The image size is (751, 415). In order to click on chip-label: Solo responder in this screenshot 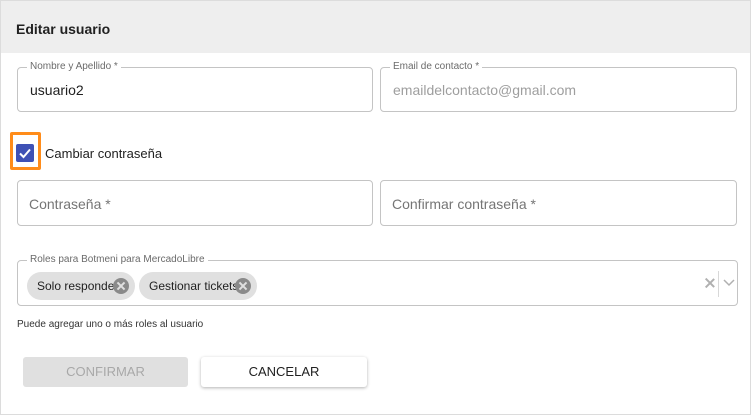, I will do `click(78, 286)`.